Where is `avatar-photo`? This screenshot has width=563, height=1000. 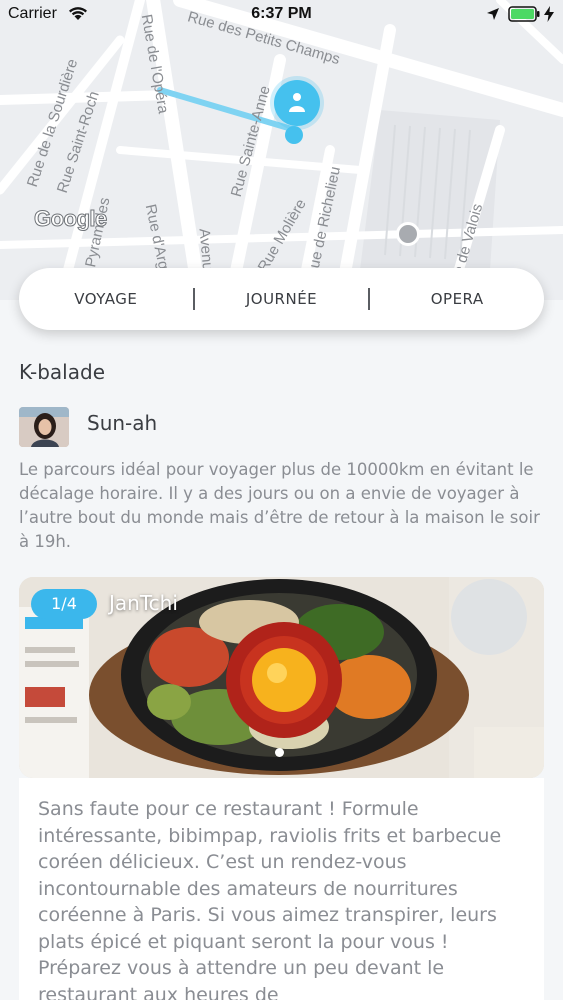 avatar-photo is located at coordinates (44, 427).